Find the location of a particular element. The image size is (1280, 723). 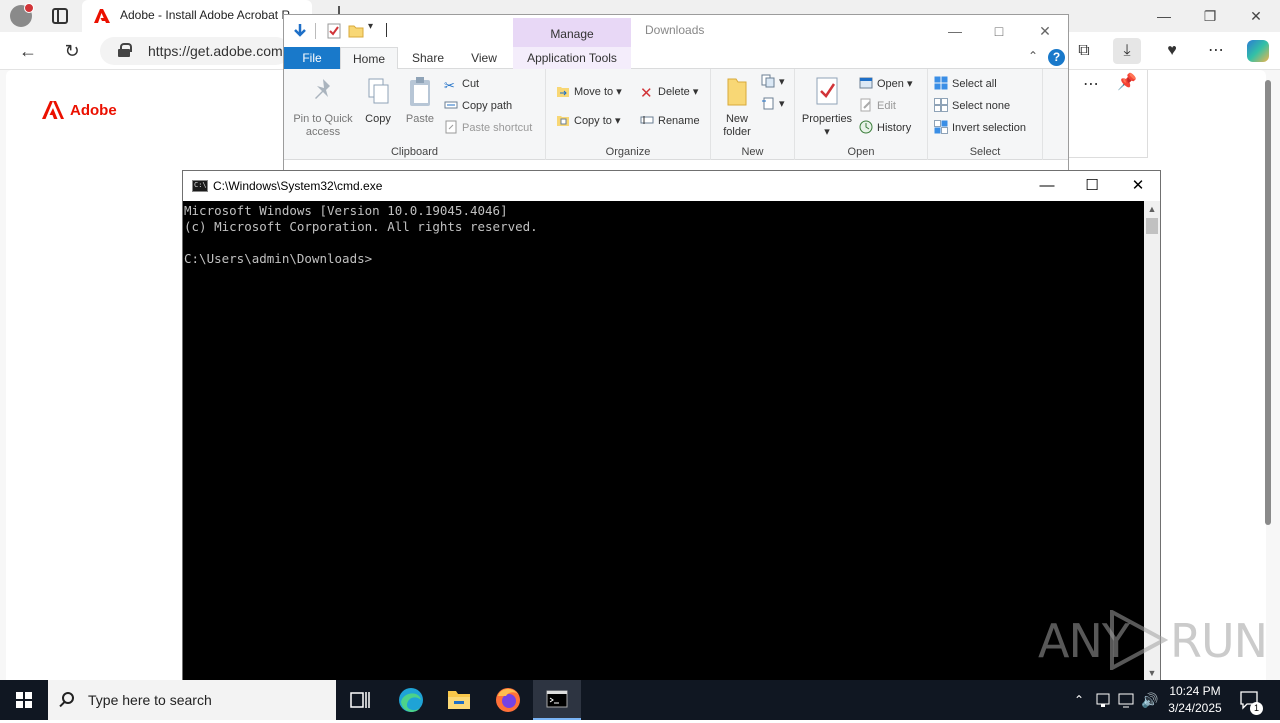

cmd-taskbar-button is located at coordinates (557, 700).